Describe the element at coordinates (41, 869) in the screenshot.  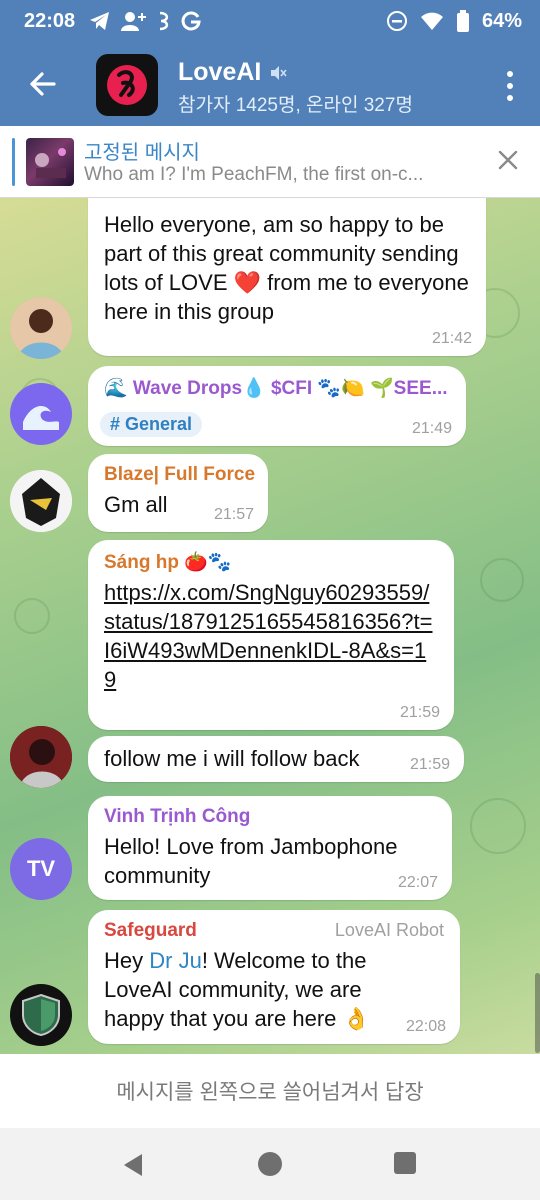
I see `user-avatar-initials: TV` at that location.